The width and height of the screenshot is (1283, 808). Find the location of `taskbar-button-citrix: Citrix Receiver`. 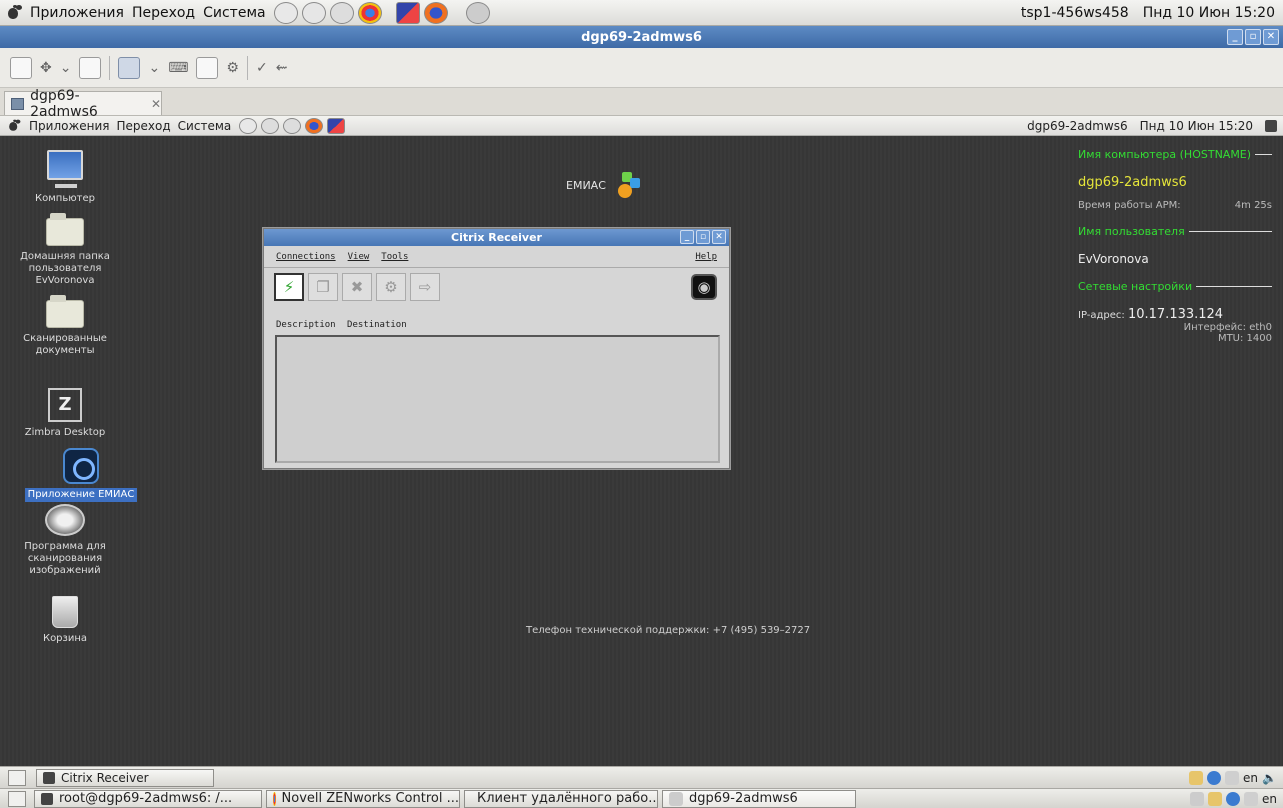

taskbar-button-citrix: Citrix Receiver is located at coordinates (125, 777).